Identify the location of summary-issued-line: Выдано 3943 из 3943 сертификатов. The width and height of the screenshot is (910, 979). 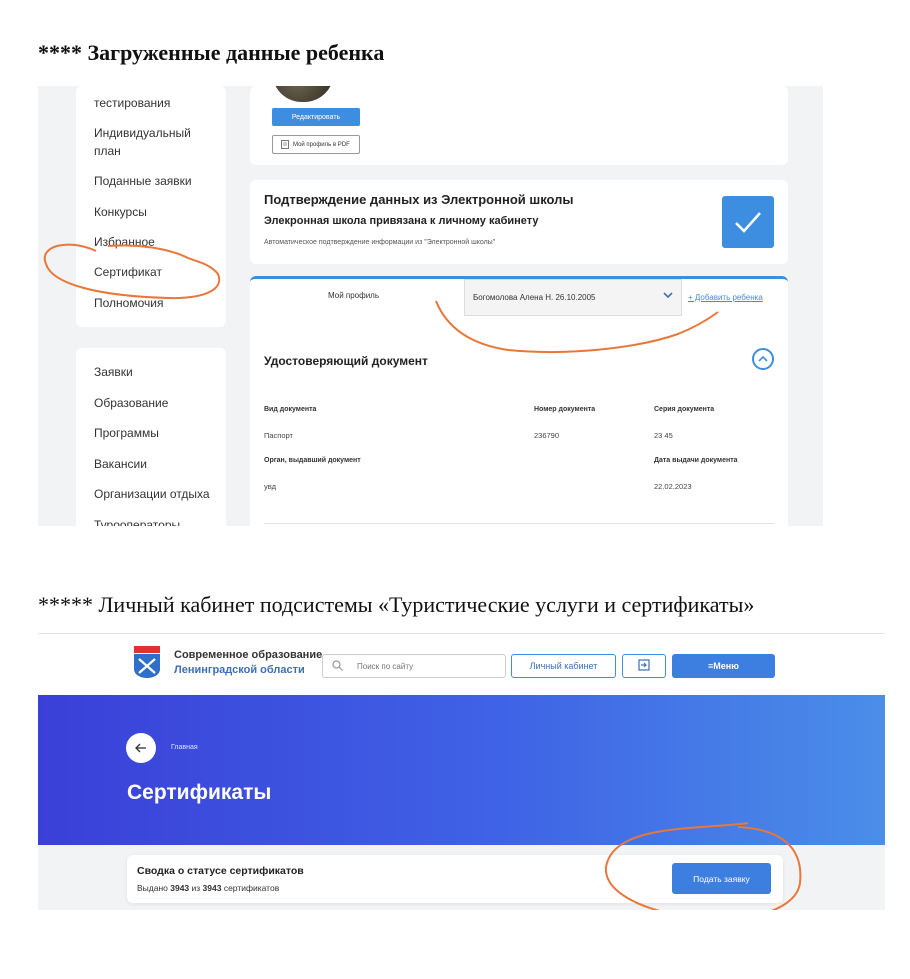
(208, 888).